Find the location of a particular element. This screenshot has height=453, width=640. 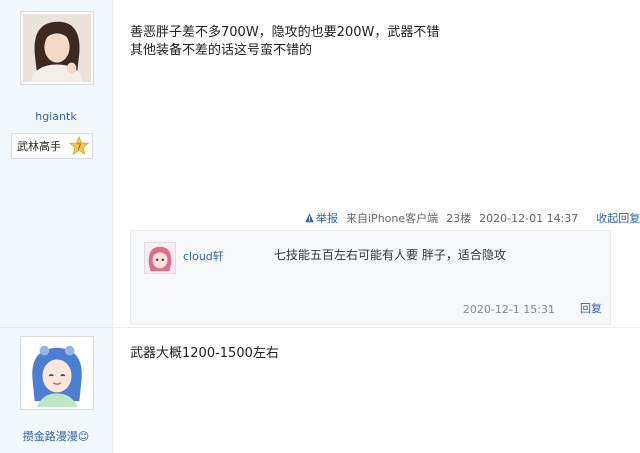

floor-number: 23楼 is located at coordinates (459, 218).